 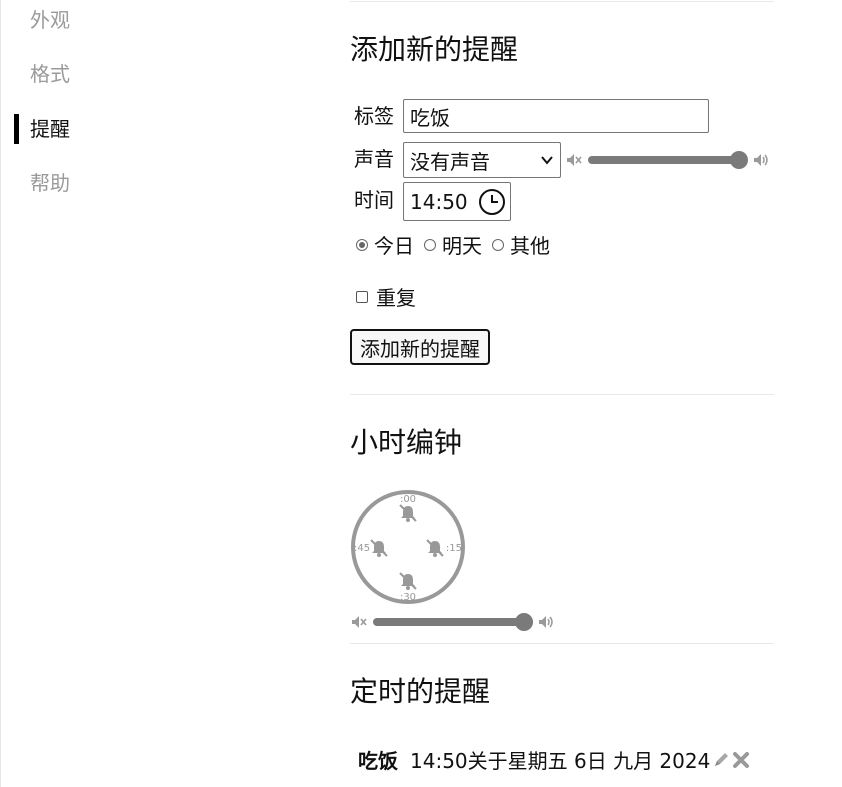 I want to click on list-item: 吃饭 14:50关于星期五 6日 九月 2024, so click(x=554, y=759).